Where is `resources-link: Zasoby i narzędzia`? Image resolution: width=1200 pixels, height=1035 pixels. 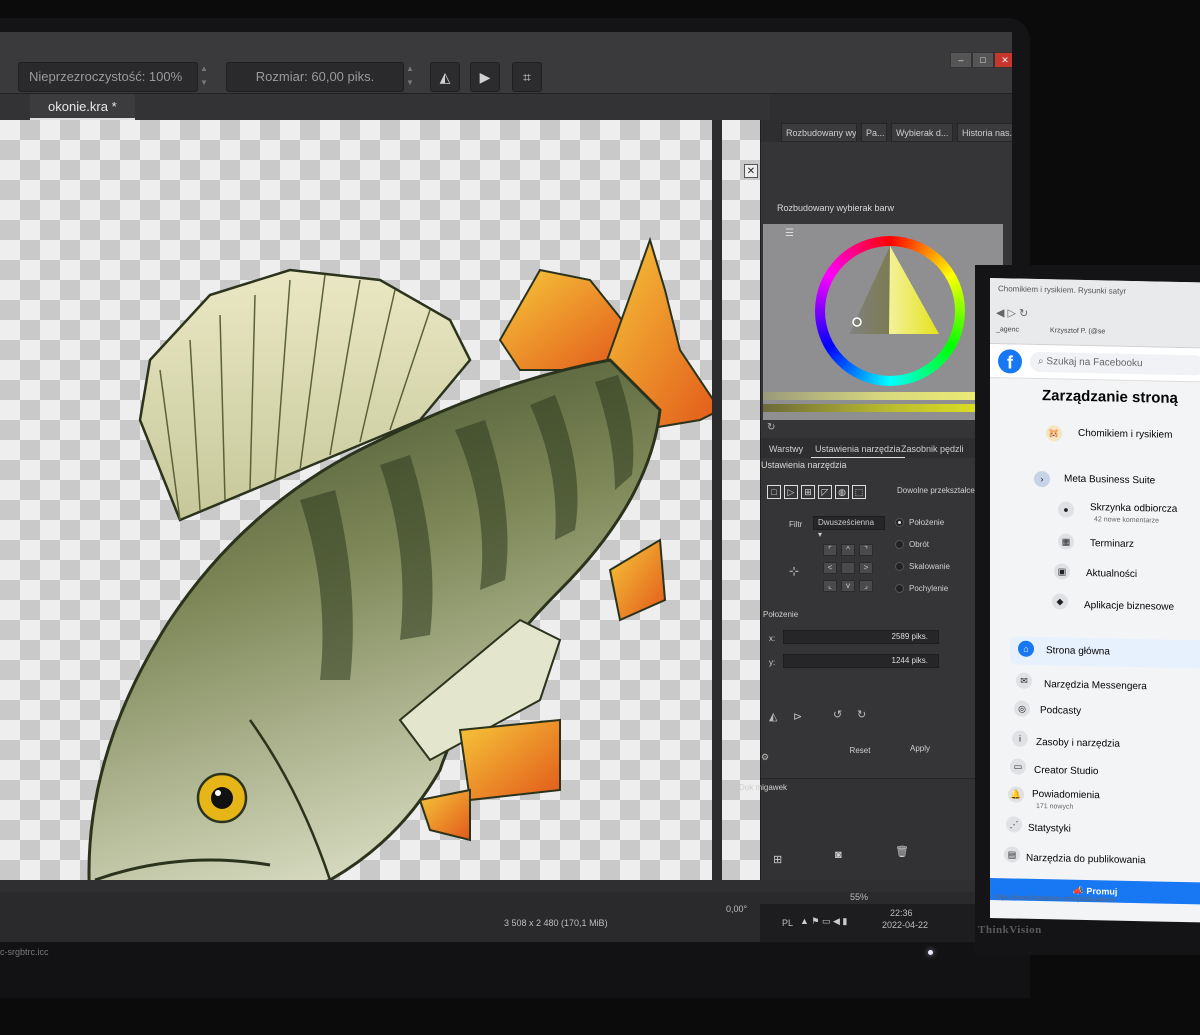
resources-link: Zasoby i narzędzia is located at coordinates (1078, 743).